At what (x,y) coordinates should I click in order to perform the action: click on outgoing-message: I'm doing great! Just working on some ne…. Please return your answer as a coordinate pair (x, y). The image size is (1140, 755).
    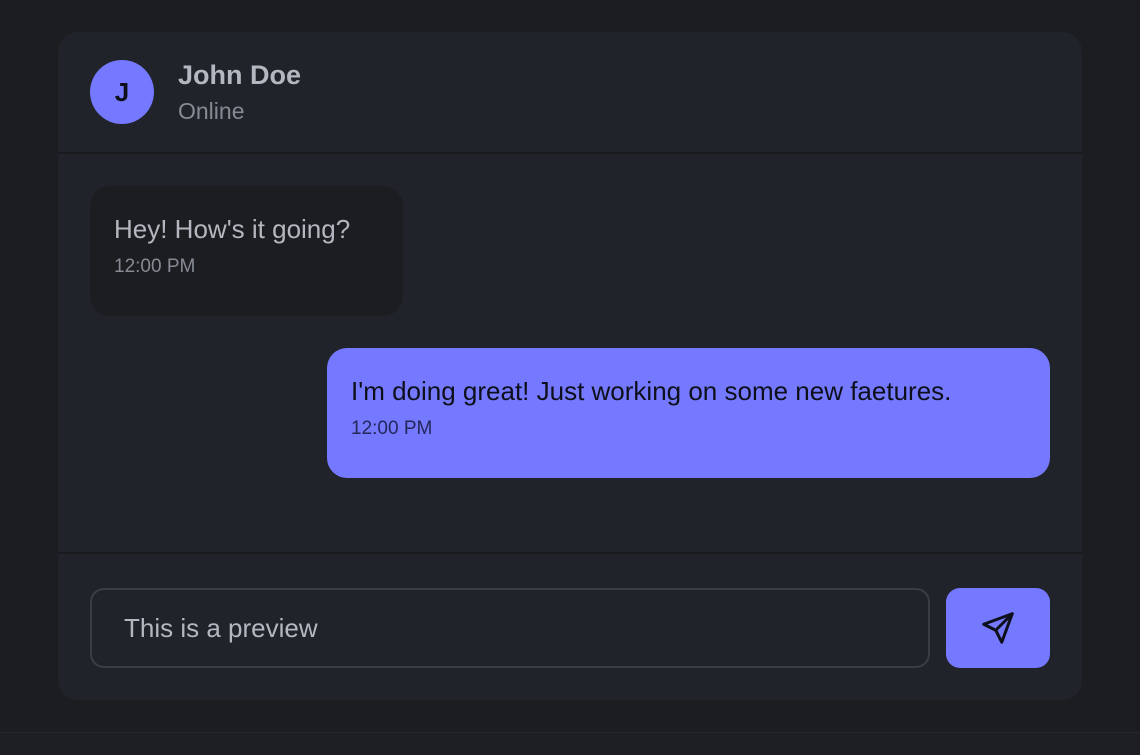
    Looking at the image, I should click on (688, 413).